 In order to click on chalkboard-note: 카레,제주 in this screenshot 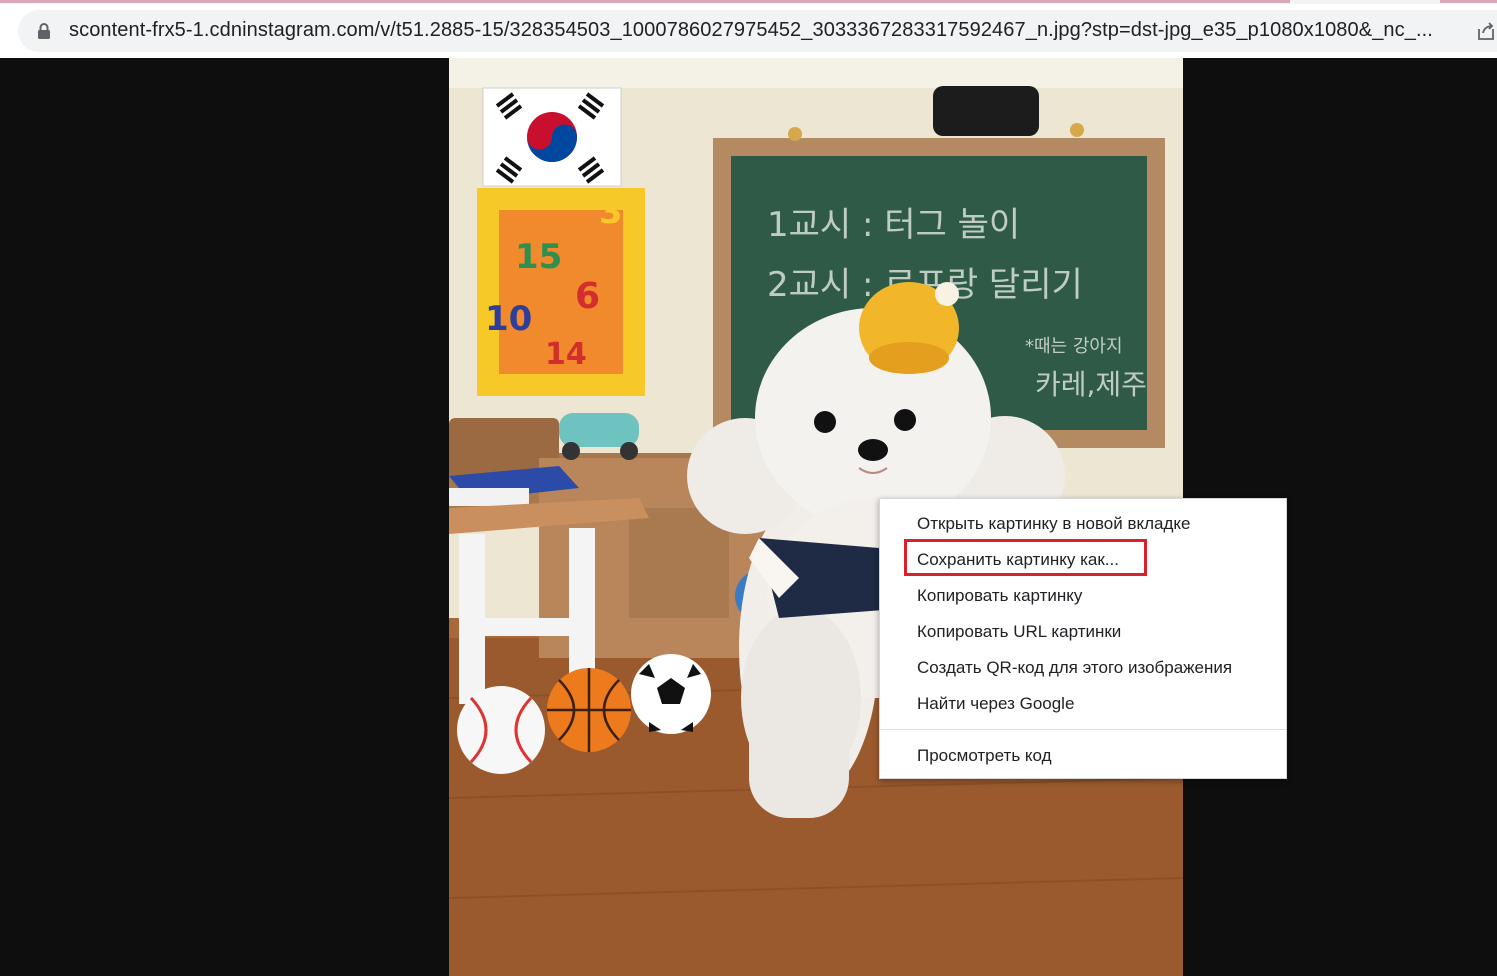, I will do `click(1091, 384)`.